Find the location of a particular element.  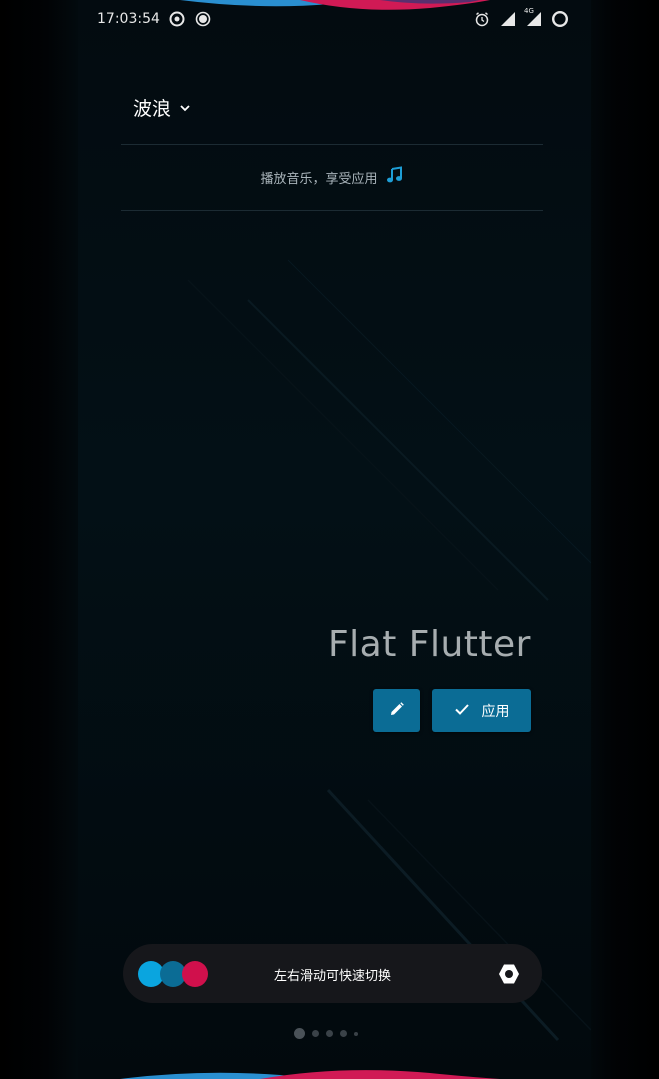

swipe-hint: 左右滑动可快速切换 is located at coordinates (332, 976).